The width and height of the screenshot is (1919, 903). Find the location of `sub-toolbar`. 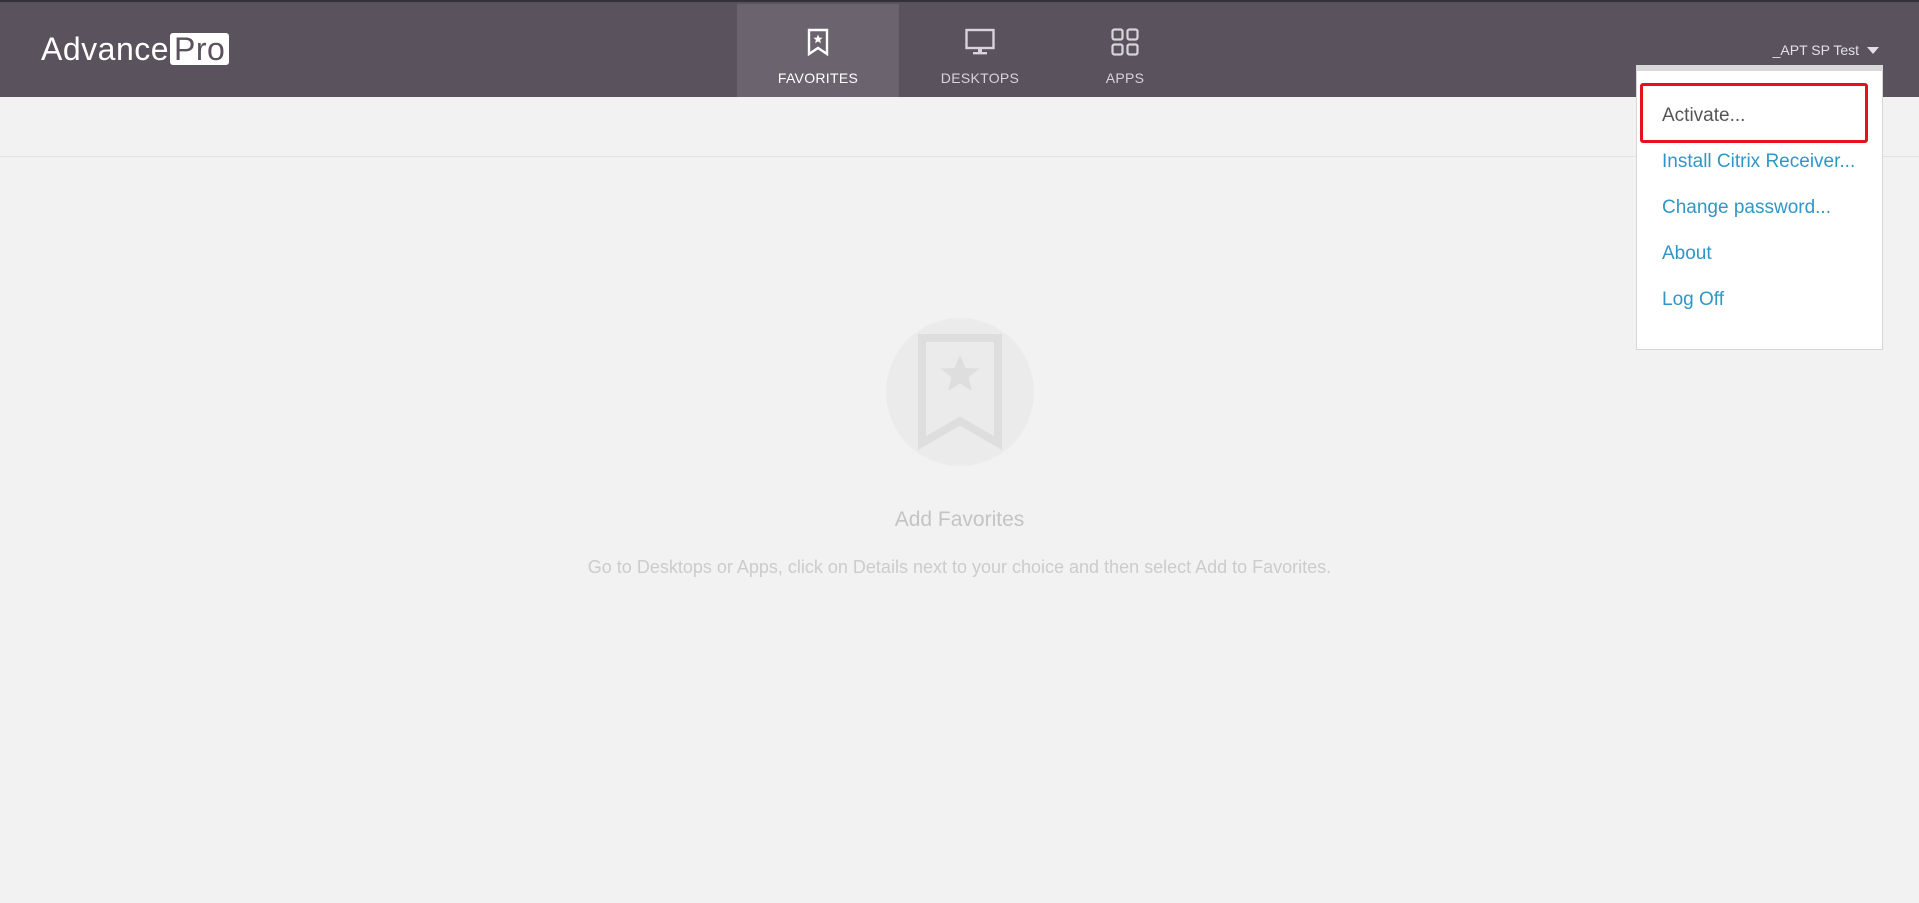

sub-toolbar is located at coordinates (959, 127).